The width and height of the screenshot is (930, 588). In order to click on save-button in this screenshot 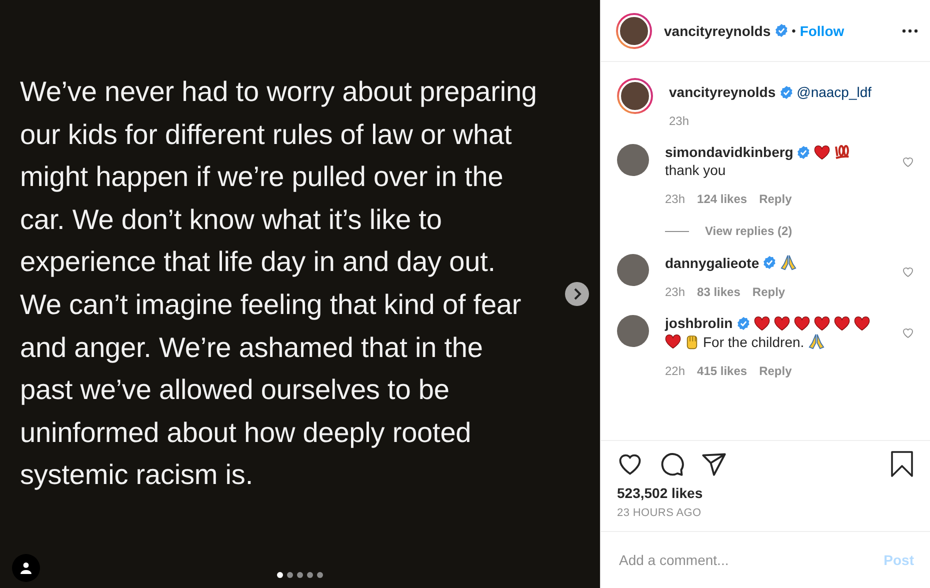, I will do `click(902, 464)`.